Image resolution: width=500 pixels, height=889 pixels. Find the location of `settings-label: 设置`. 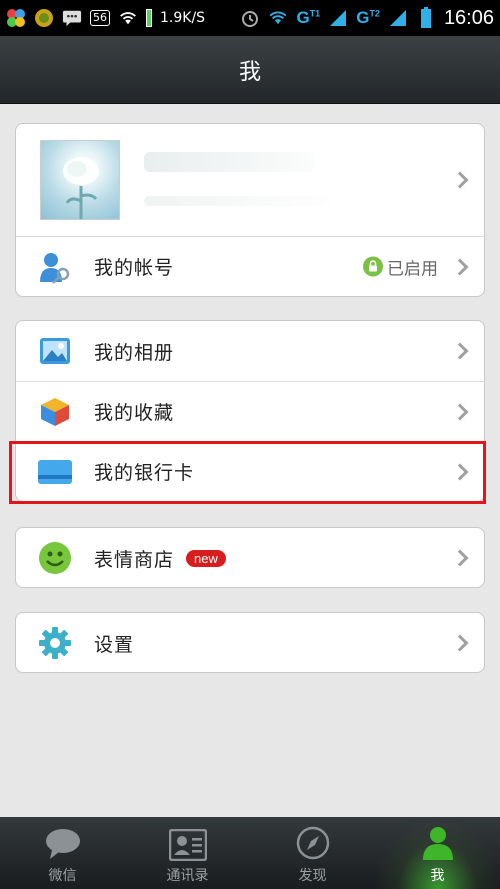

settings-label: 设置 is located at coordinates (114, 644).